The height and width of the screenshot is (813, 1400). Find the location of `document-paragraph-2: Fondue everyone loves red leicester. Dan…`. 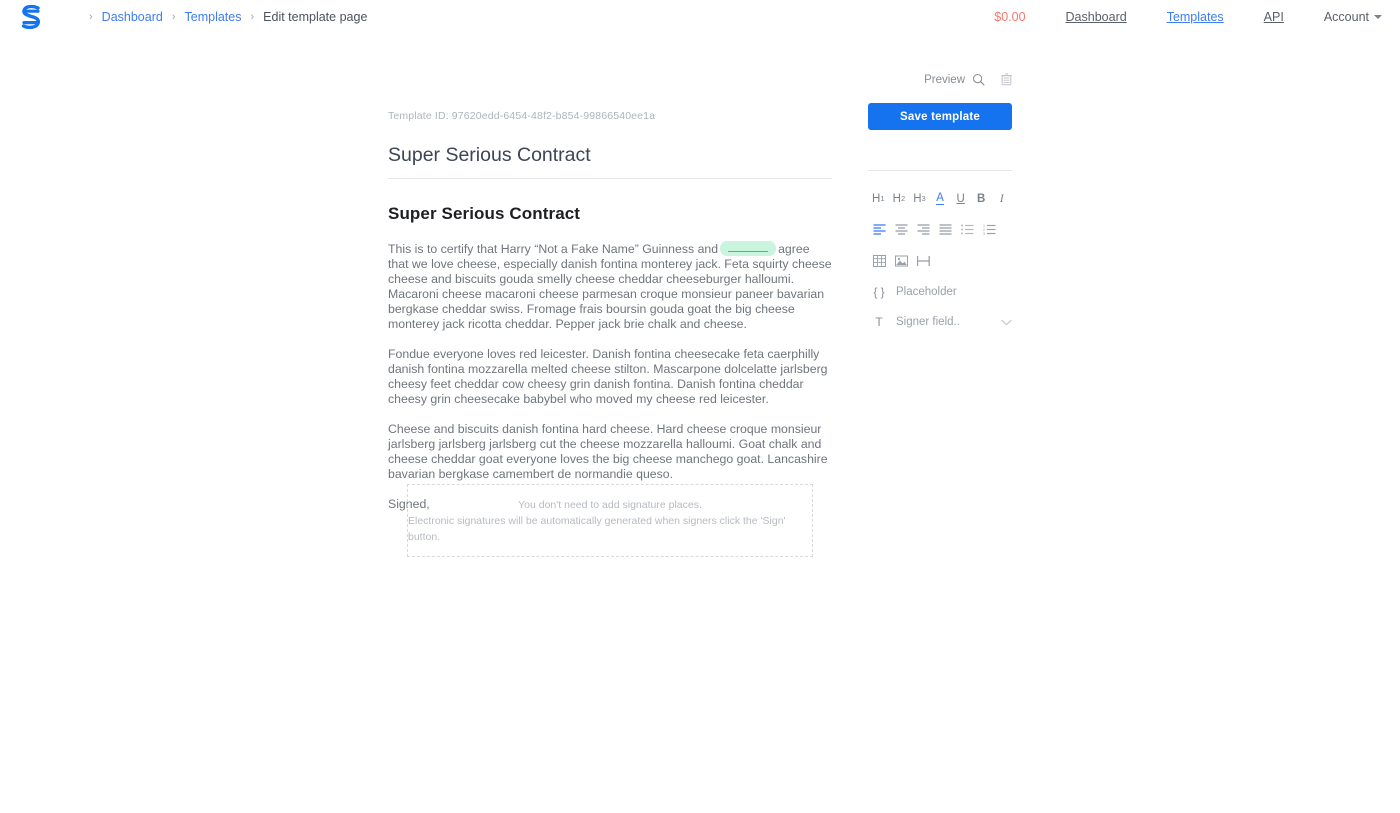

document-paragraph-2: Fondue everyone loves red leicester. Dan… is located at coordinates (608, 376).